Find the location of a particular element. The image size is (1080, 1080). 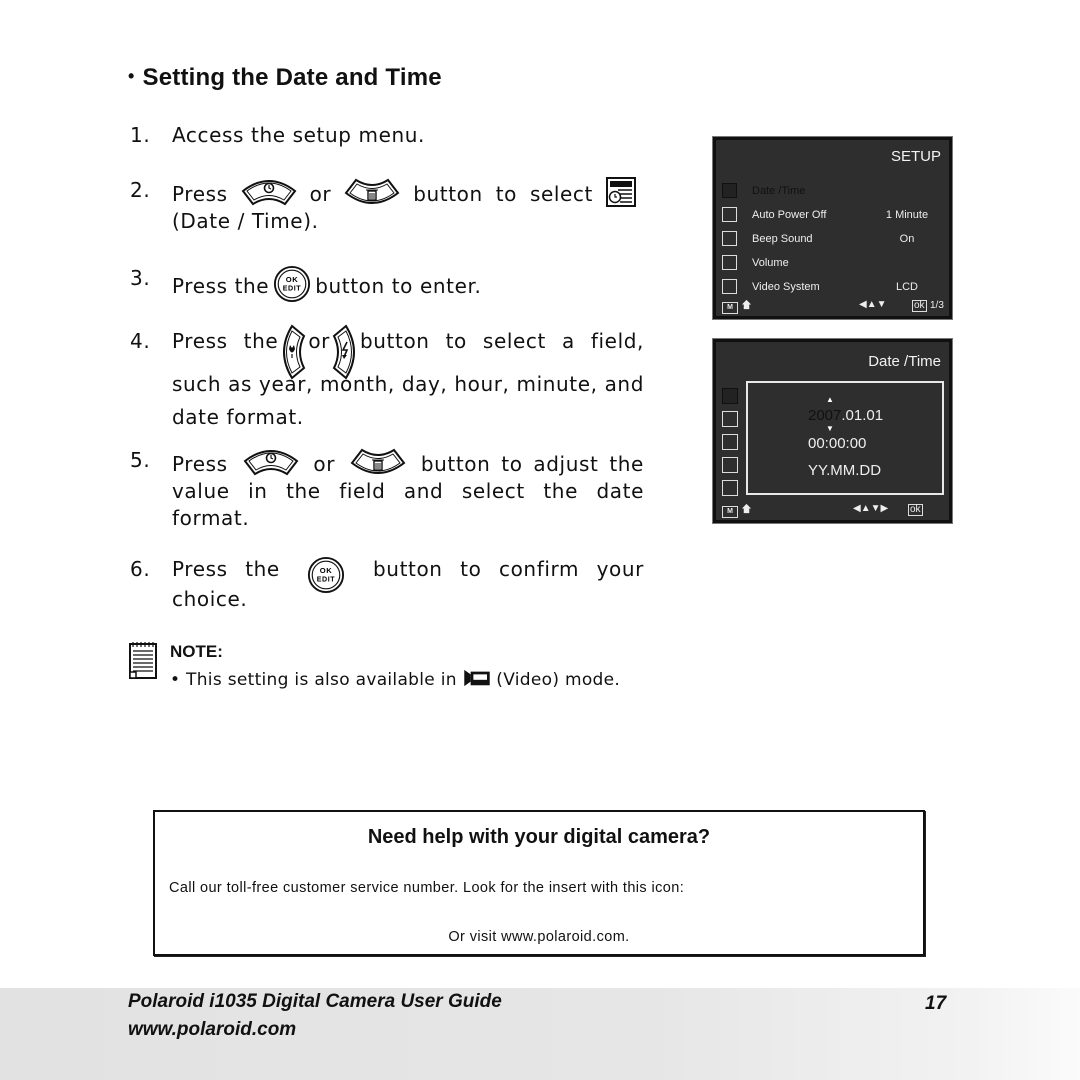

step-text: Access the setup menu. is located at coordinates (298, 135).